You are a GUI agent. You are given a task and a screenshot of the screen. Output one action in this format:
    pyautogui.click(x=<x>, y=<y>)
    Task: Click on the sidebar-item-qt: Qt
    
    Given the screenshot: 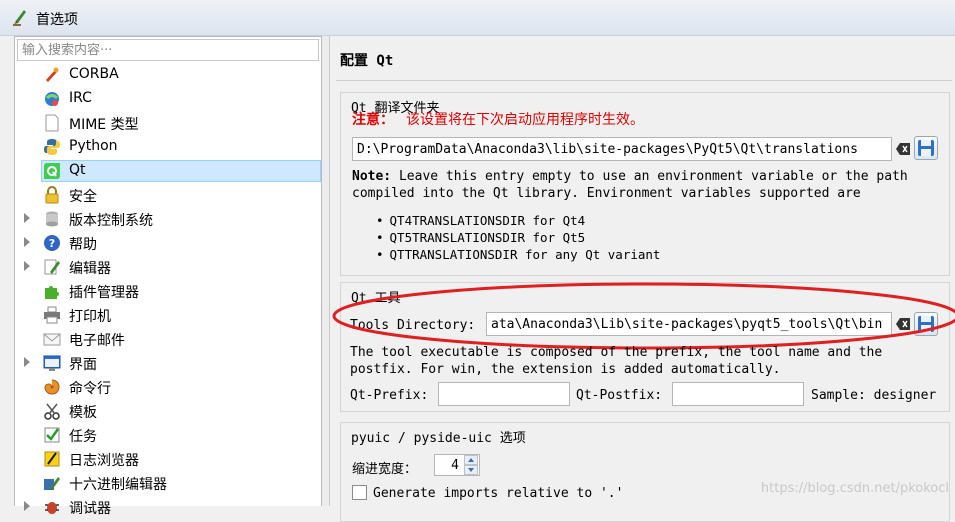 What is the action you would take?
    pyautogui.click(x=168, y=171)
    